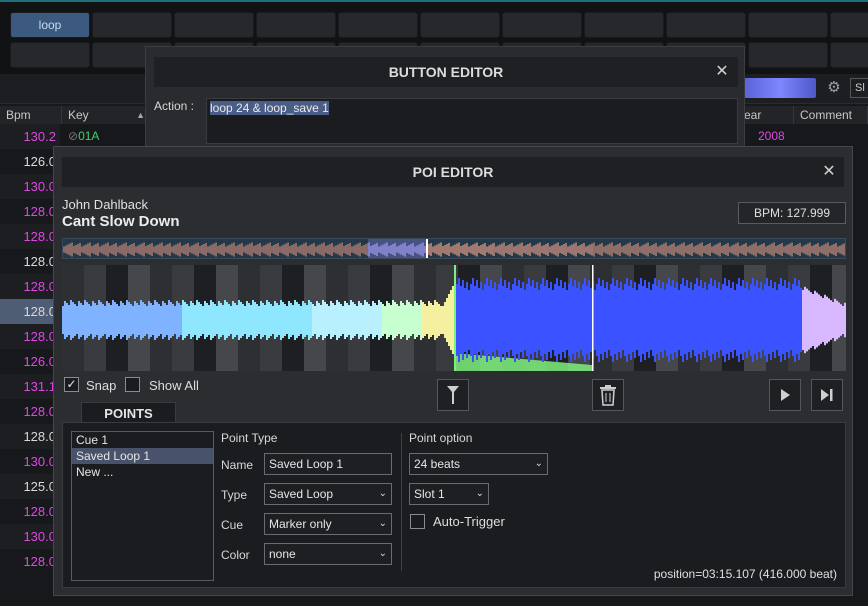 The height and width of the screenshot is (606, 868). Describe the element at coordinates (834, 88) in the screenshot. I see `gear-icon: ⚙` at that location.